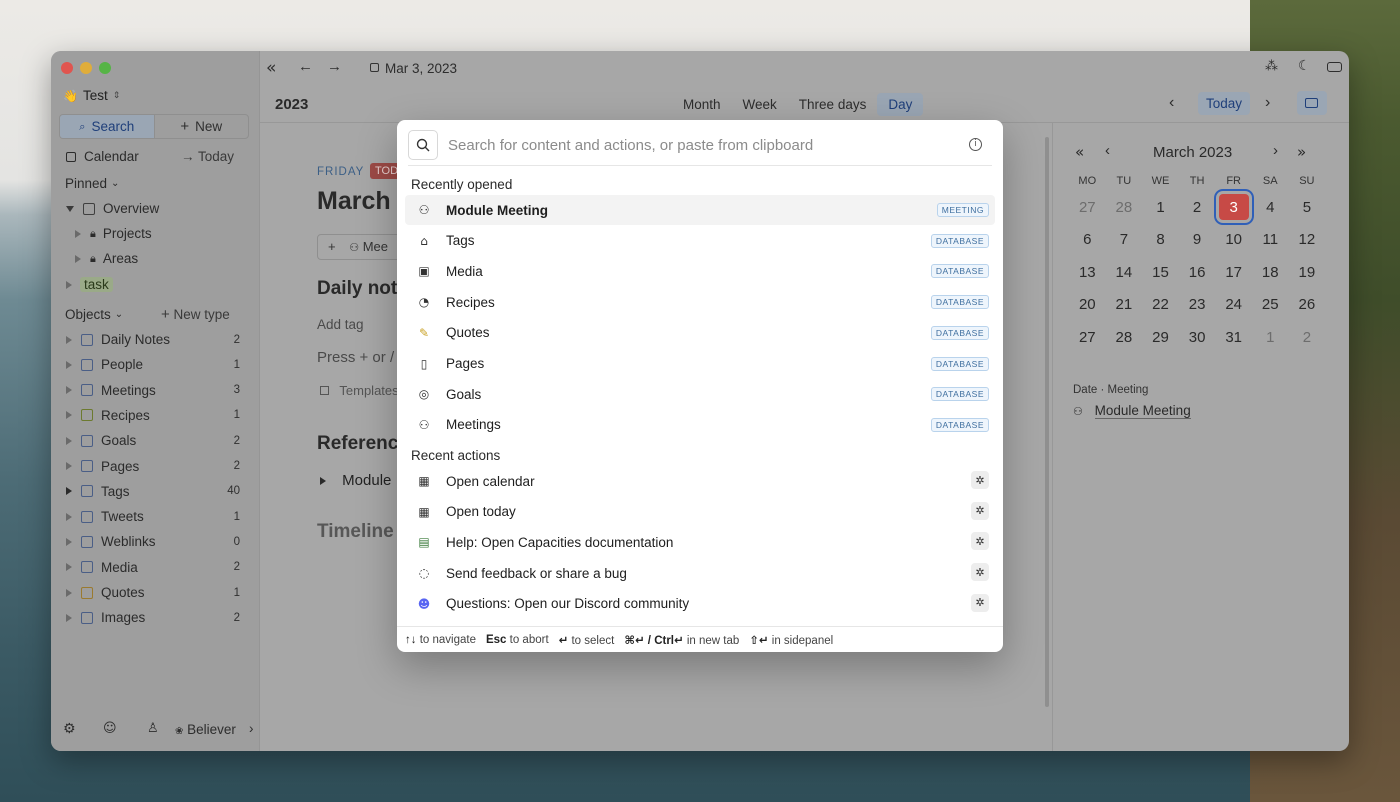 This screenshot has height=802, width=1400. I want to click on calendar-day: 11, so click(1270, 240).